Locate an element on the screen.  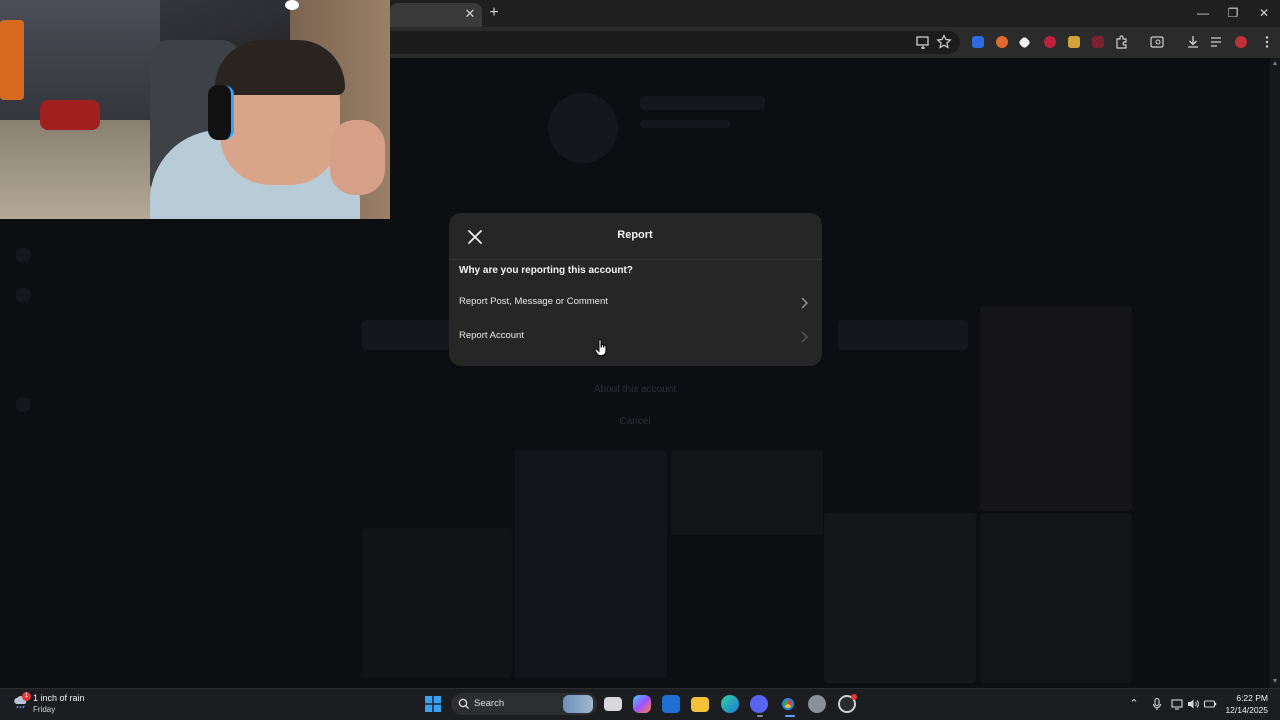
weather-summary: 1 inch of rain is located at coordinates (59, 698).